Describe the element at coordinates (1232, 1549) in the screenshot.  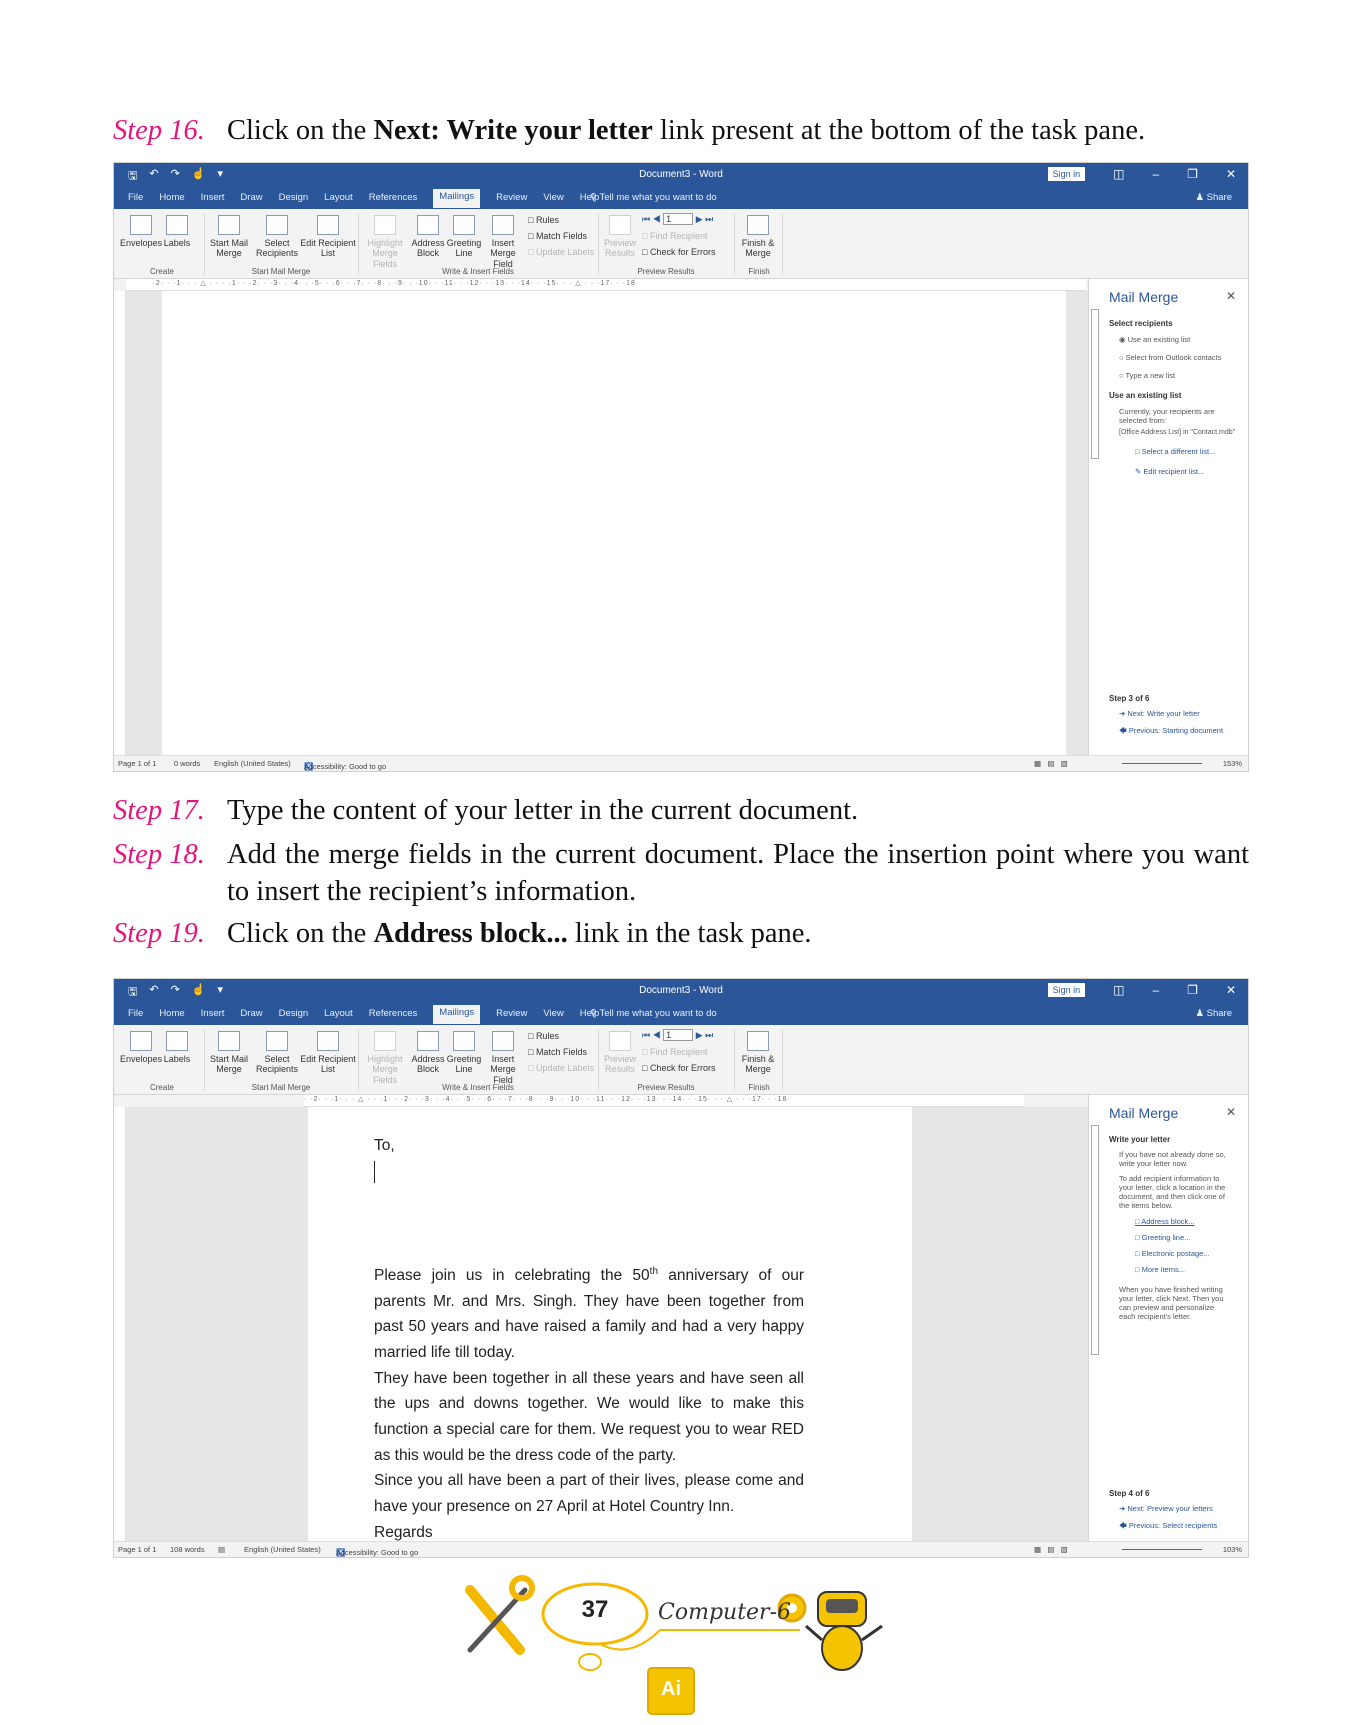
I see `zoom-level: 103%` at that location.